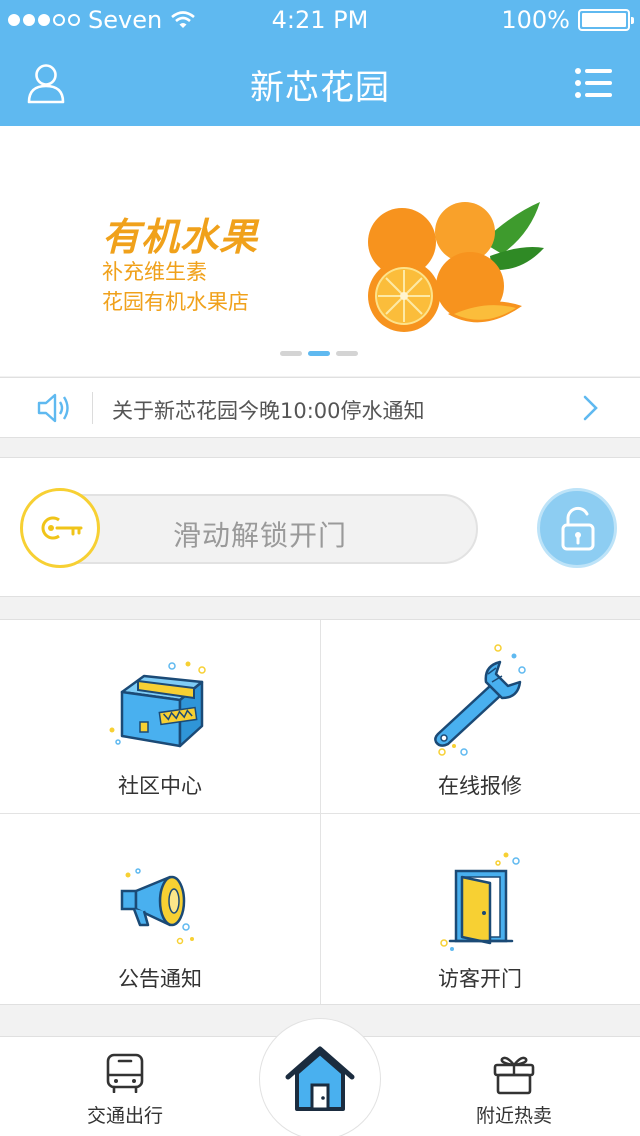  I want to click on home-button, so click(320, 1077).